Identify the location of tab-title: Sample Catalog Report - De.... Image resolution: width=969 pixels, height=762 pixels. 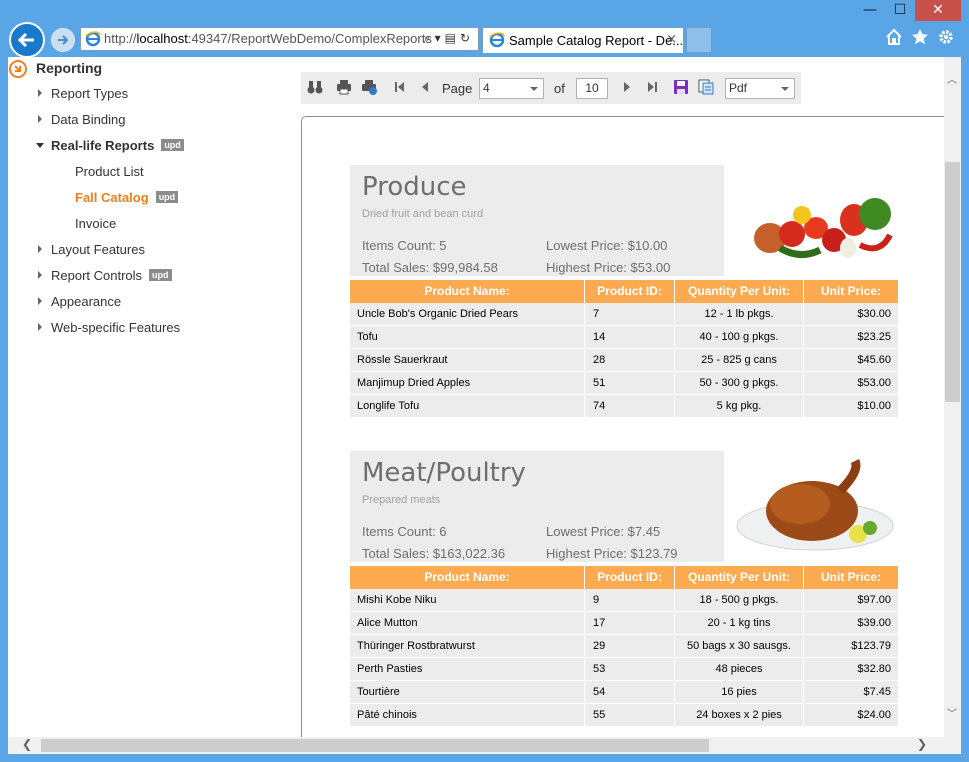
(596, 40).